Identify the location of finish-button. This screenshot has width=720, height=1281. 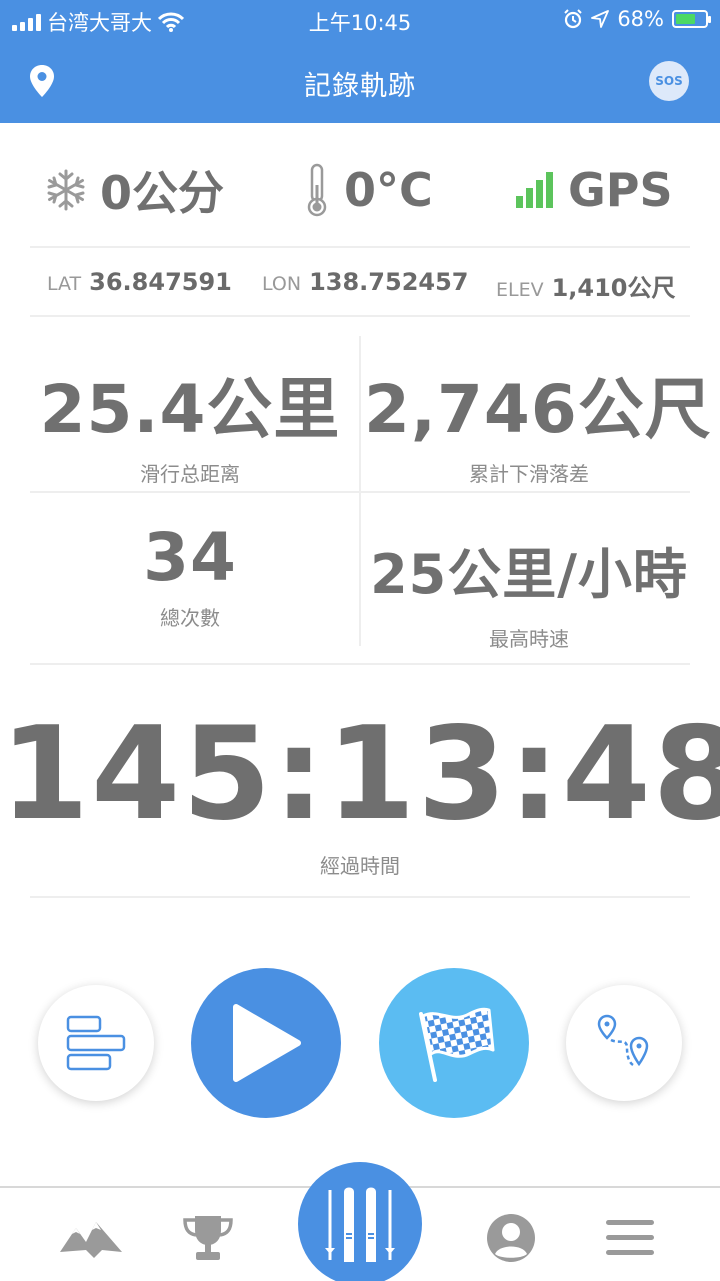
(454, 1043).